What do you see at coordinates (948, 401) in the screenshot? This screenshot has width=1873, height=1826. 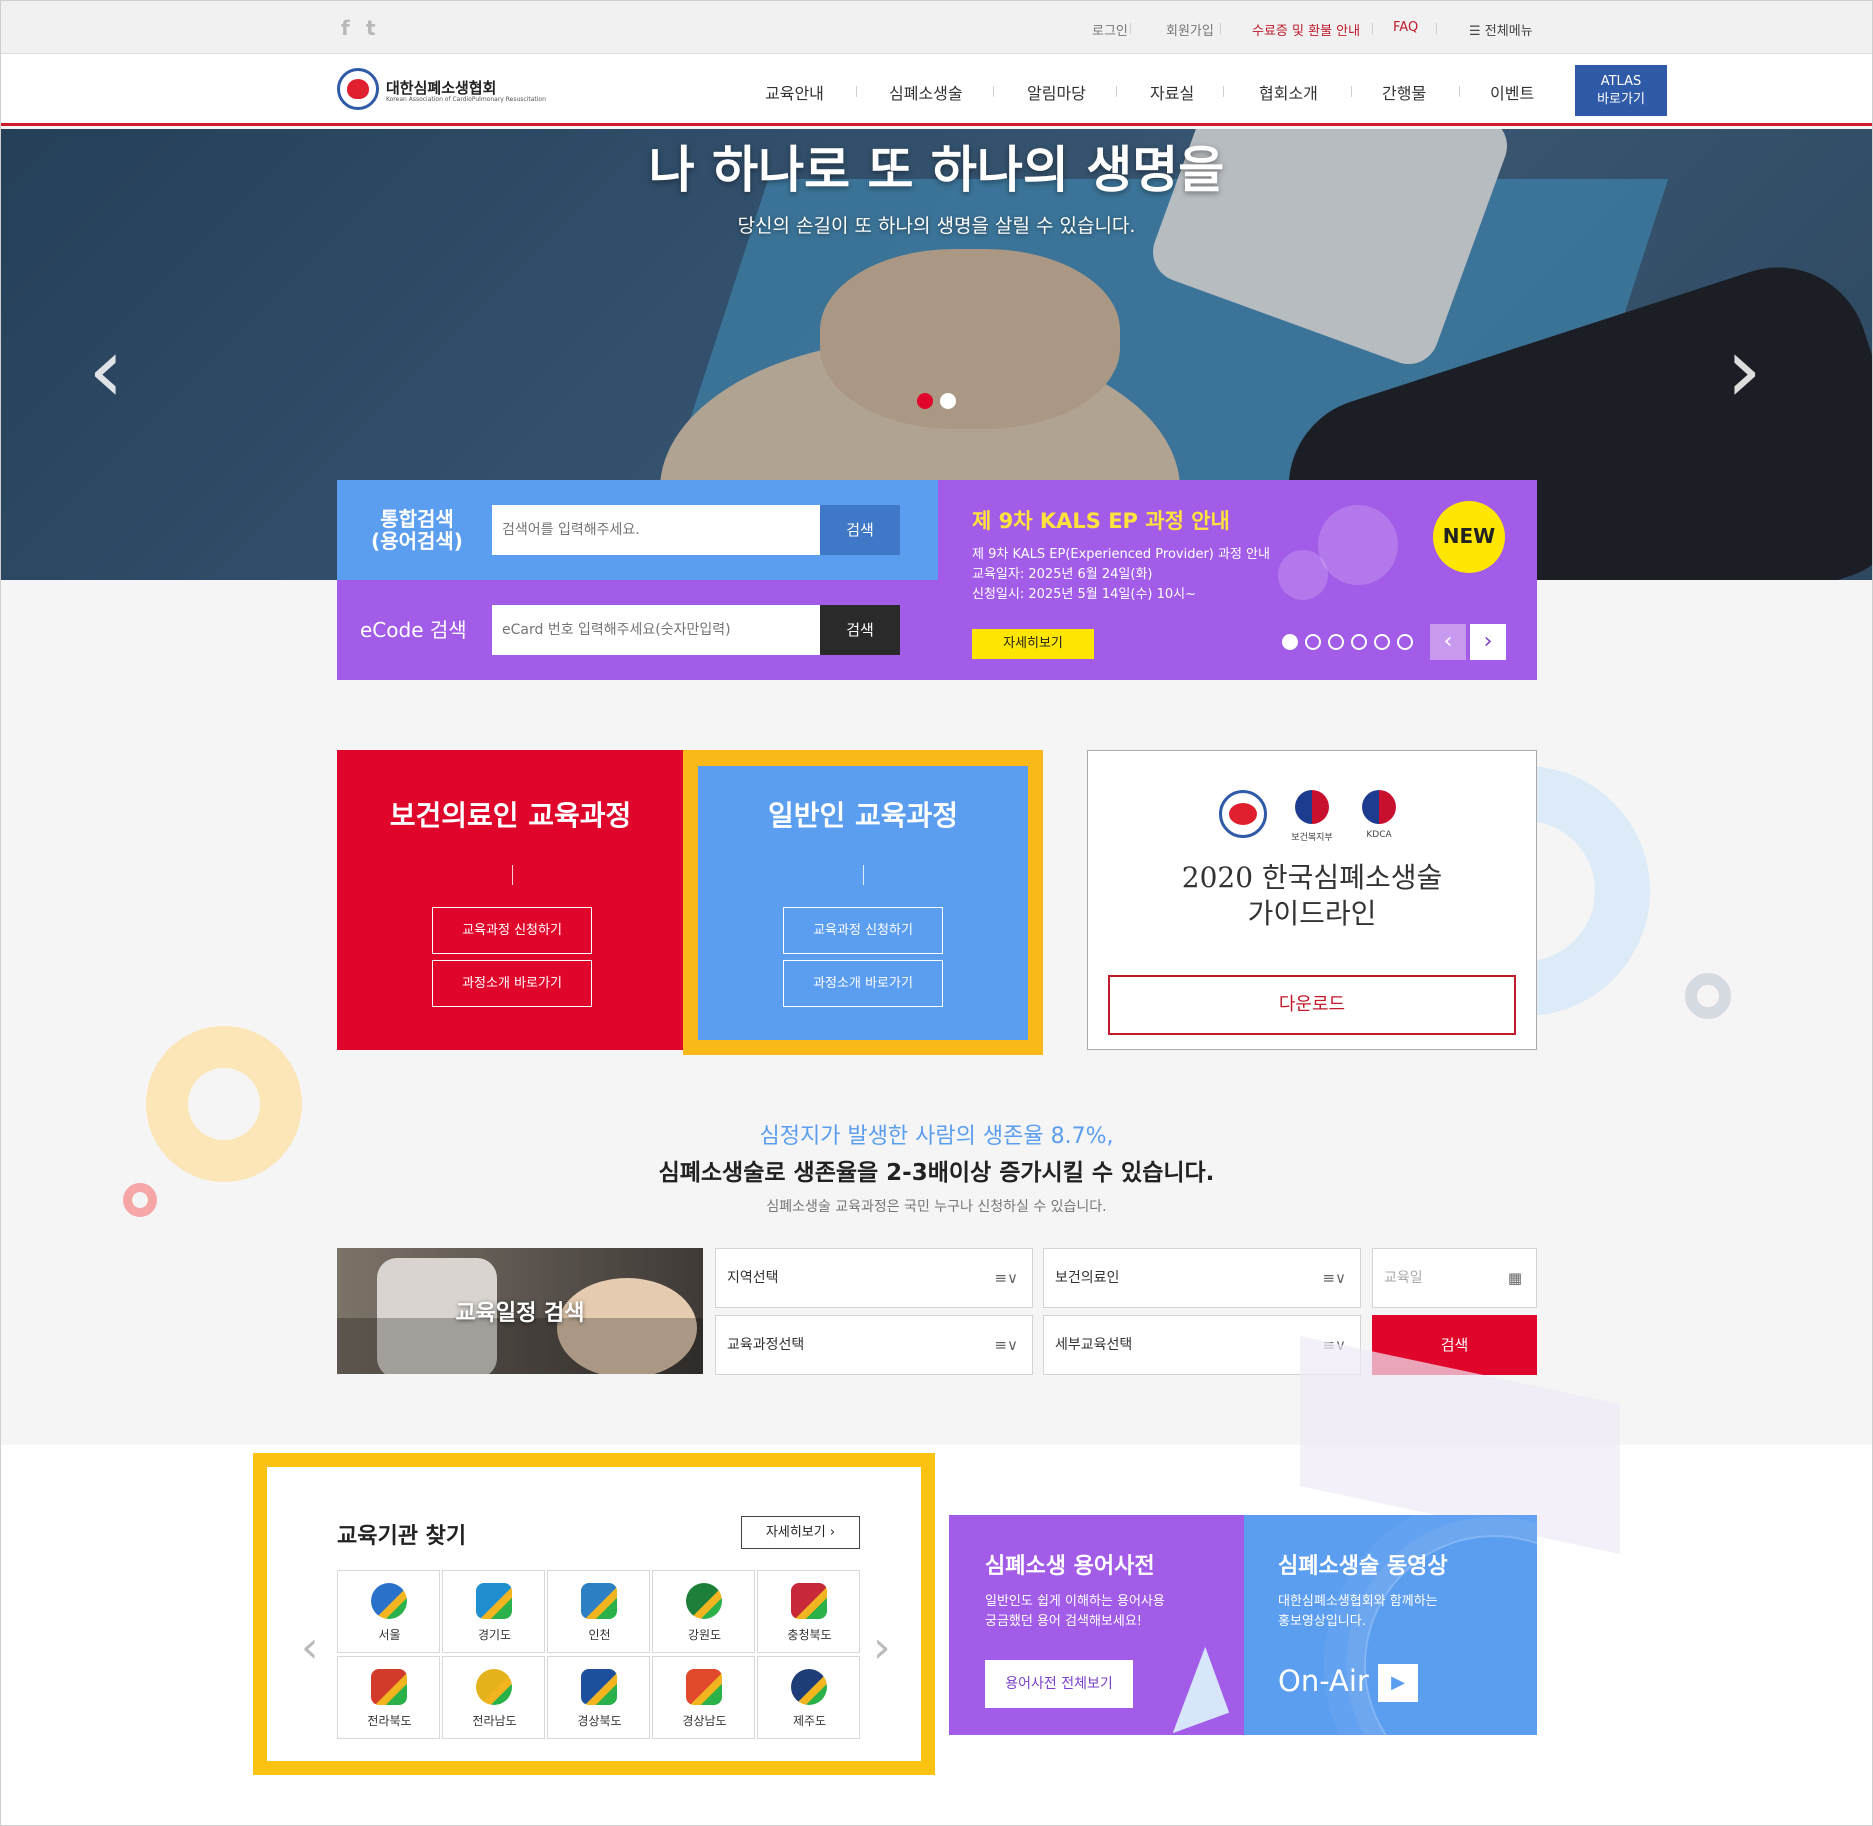 I see `slide-dot` at bounding box center [948, 401].